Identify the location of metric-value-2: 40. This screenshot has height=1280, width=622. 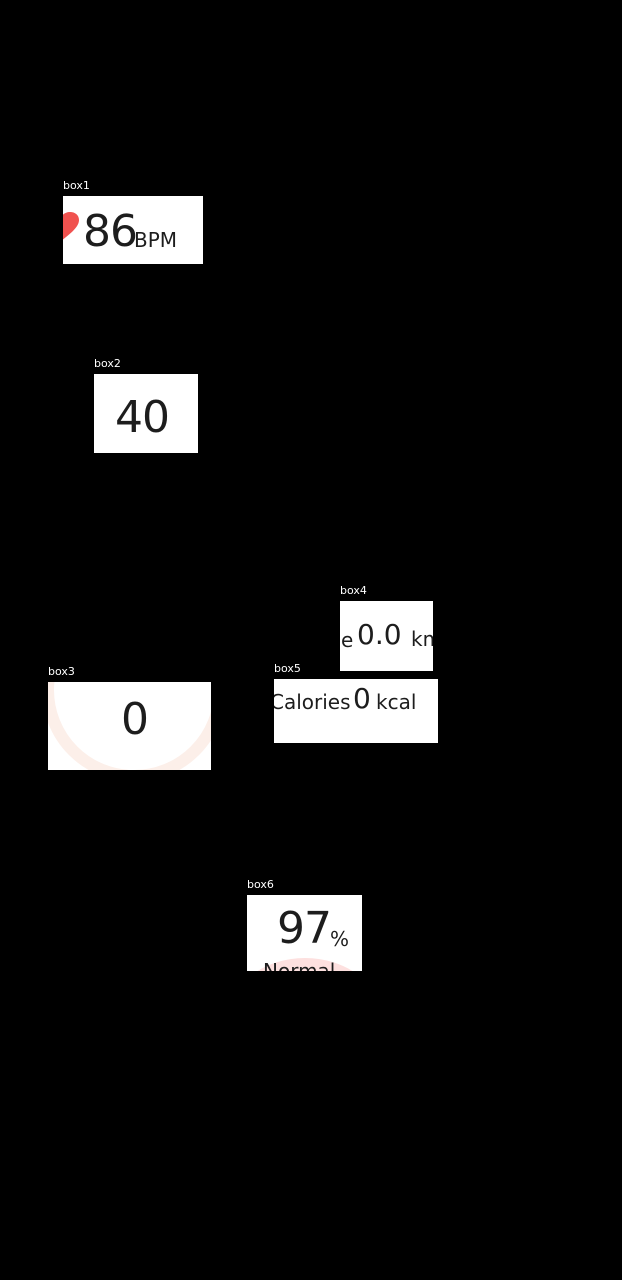
(142, 417).